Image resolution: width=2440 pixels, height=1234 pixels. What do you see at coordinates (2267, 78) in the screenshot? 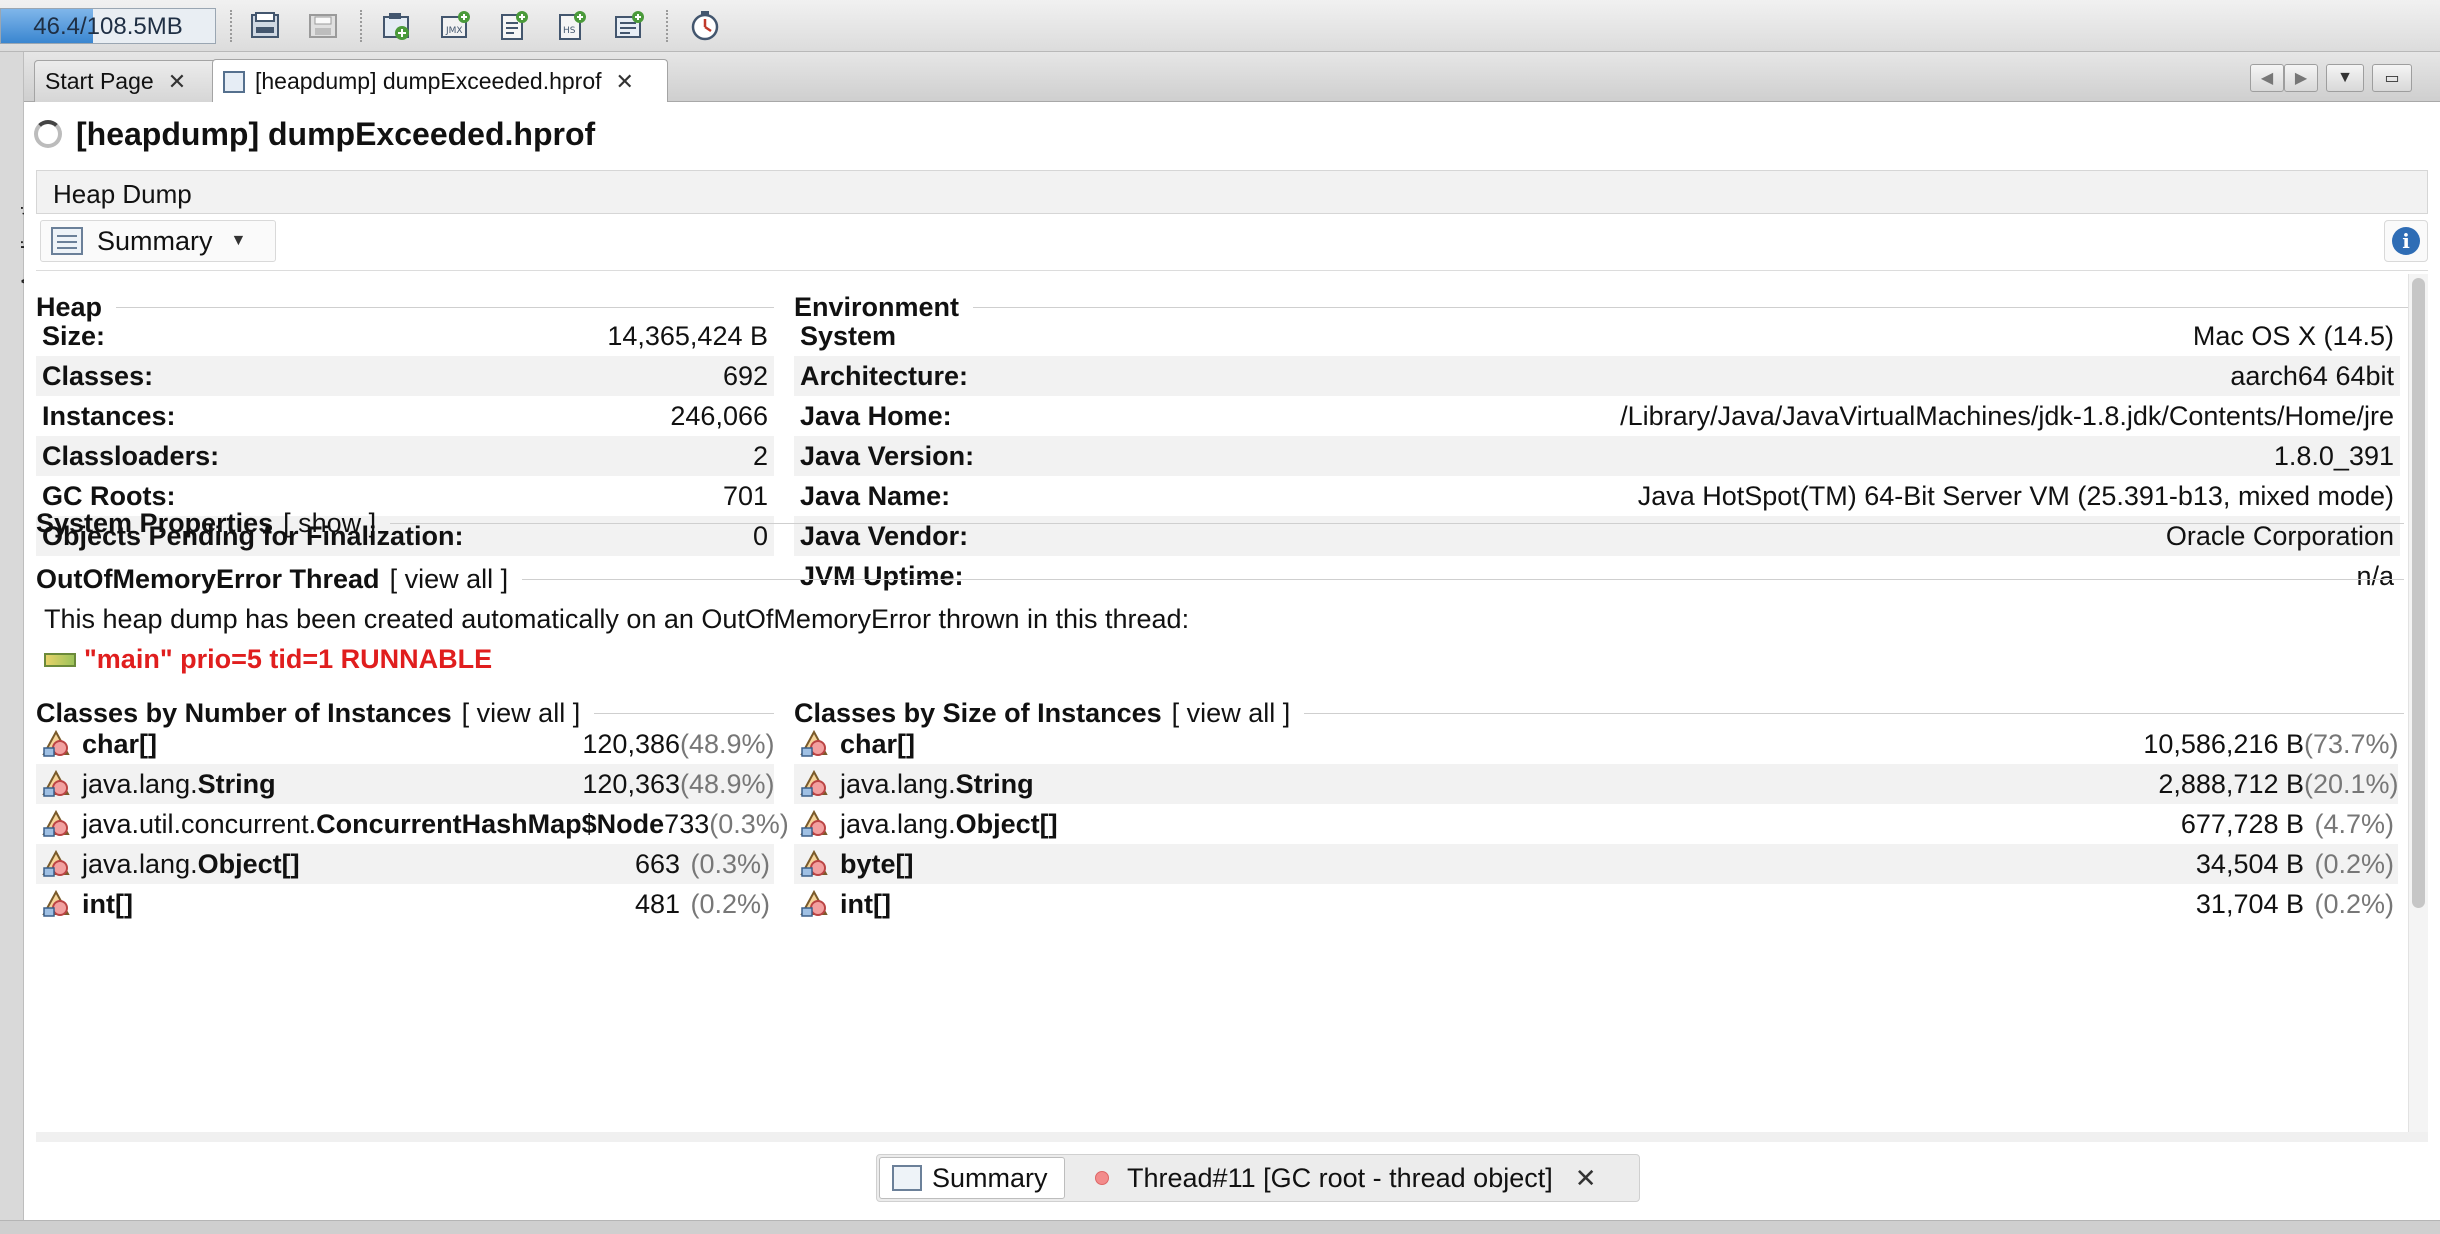
I see `scroll-tabs-left-icon: ◀` at bounding box center [2267, 78].